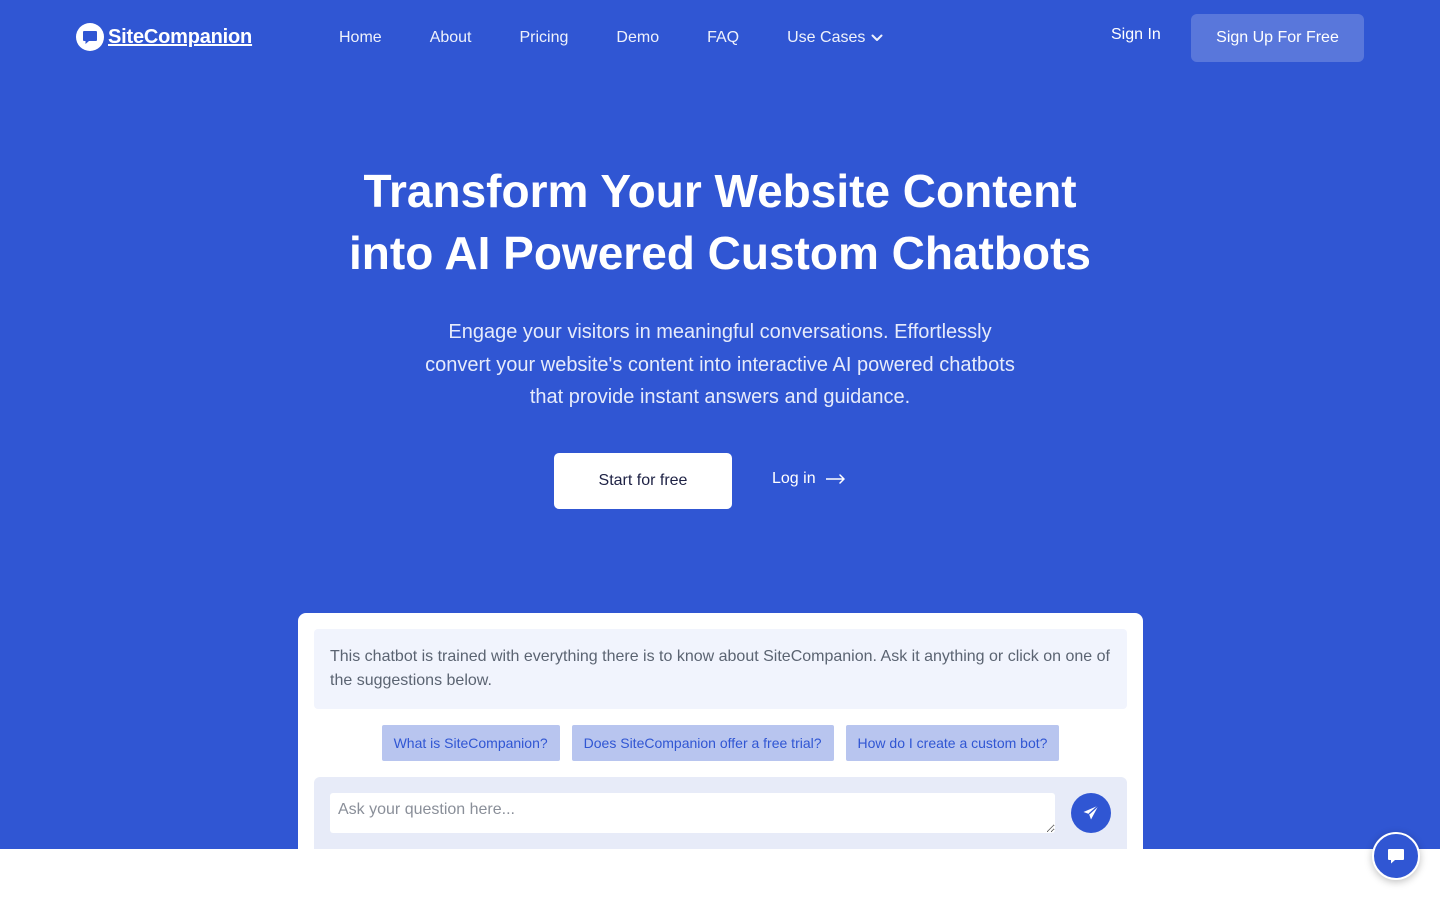  What do you see at coordinates (826, 37) in the screenshot?
I see `nav-item-use-cases-label: Use Cases` at bounding box center [826, 37].